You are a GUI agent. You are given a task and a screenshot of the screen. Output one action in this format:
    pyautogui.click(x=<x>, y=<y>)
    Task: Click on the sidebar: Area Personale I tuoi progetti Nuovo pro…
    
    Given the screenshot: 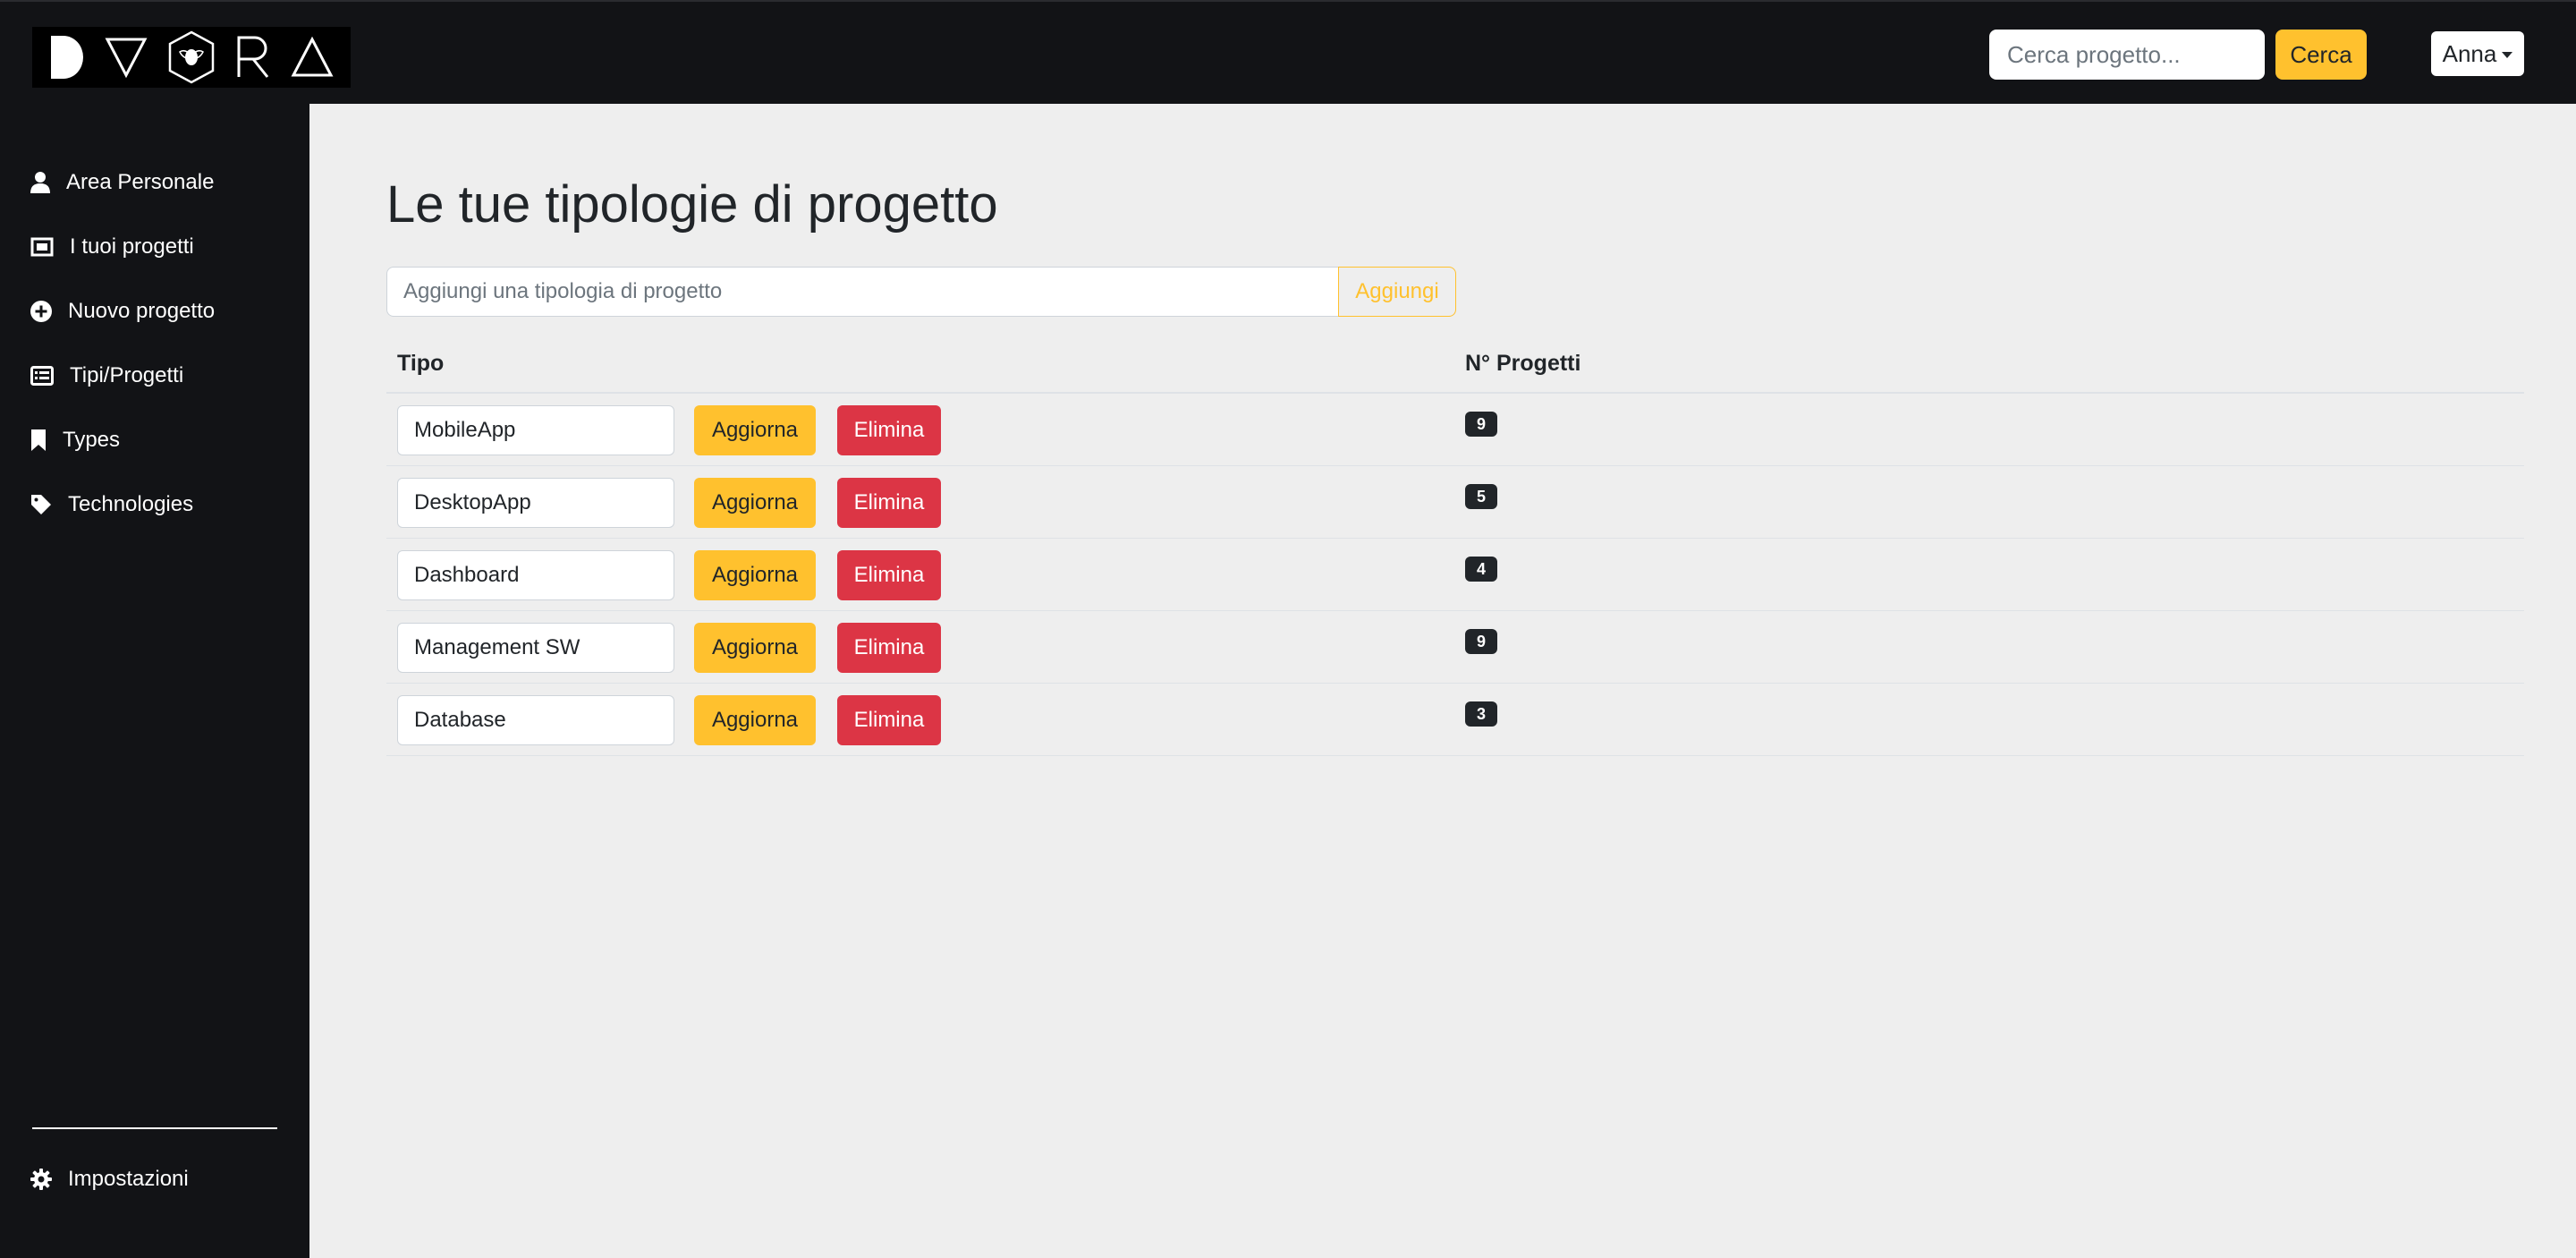 What is the action you would take?
    pyautogui.click(x=154, y=681)
    